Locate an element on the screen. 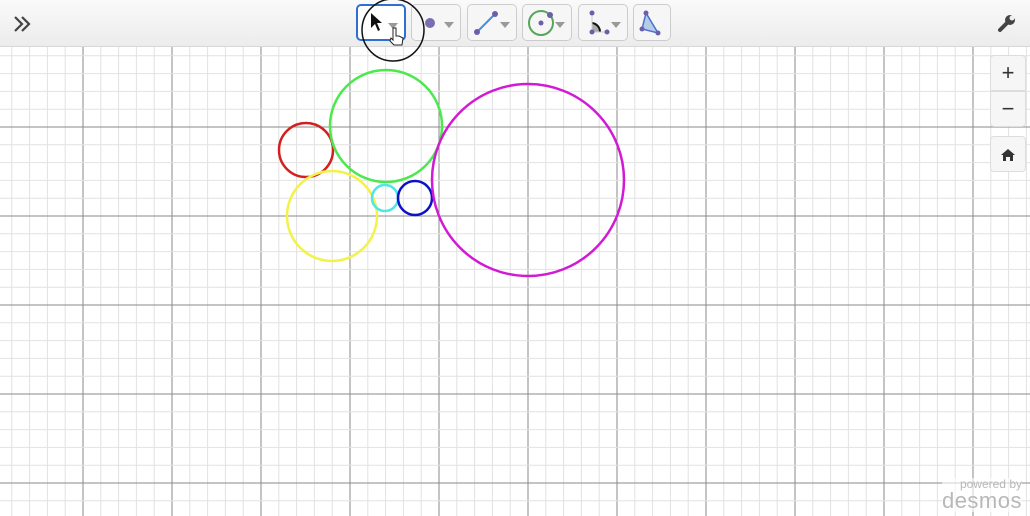  polygon-icon is located at coordinates (650, 23).